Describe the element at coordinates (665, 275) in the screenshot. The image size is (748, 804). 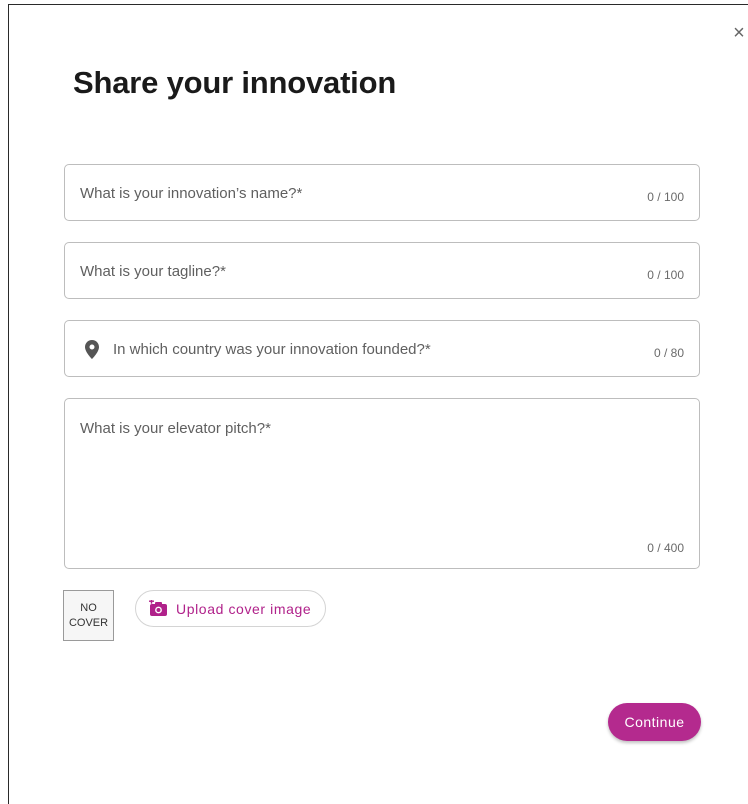
I see `tagline-counter: 0 / 100` at that location.